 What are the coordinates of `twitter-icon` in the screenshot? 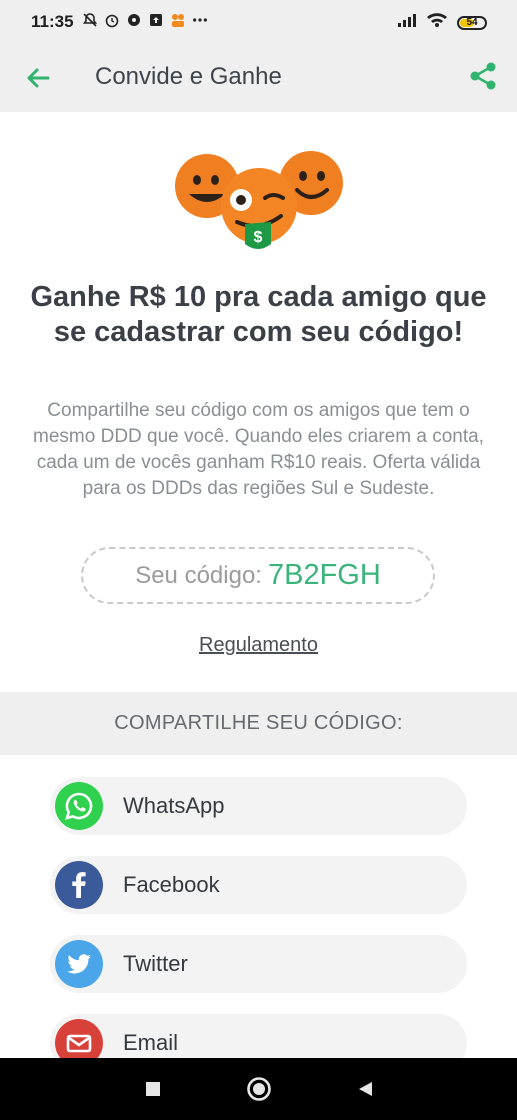 It's located at (79, 964).